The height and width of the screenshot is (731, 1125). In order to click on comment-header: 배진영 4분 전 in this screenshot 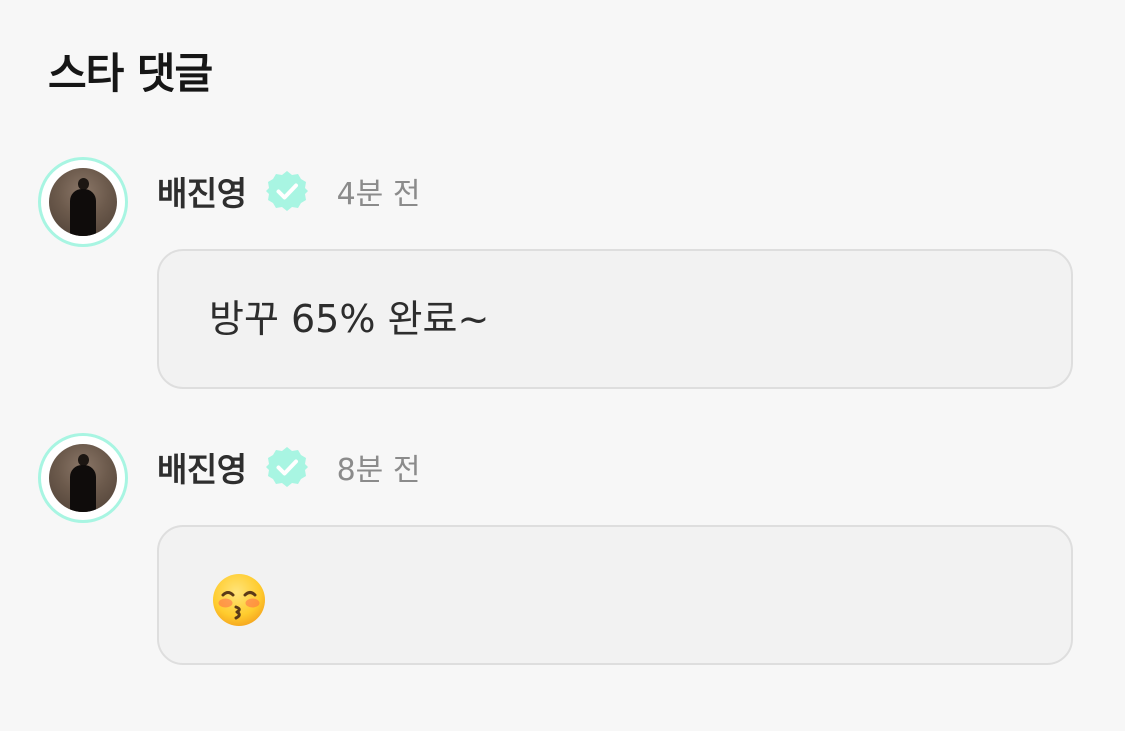, I will do `click(288, 191)`.